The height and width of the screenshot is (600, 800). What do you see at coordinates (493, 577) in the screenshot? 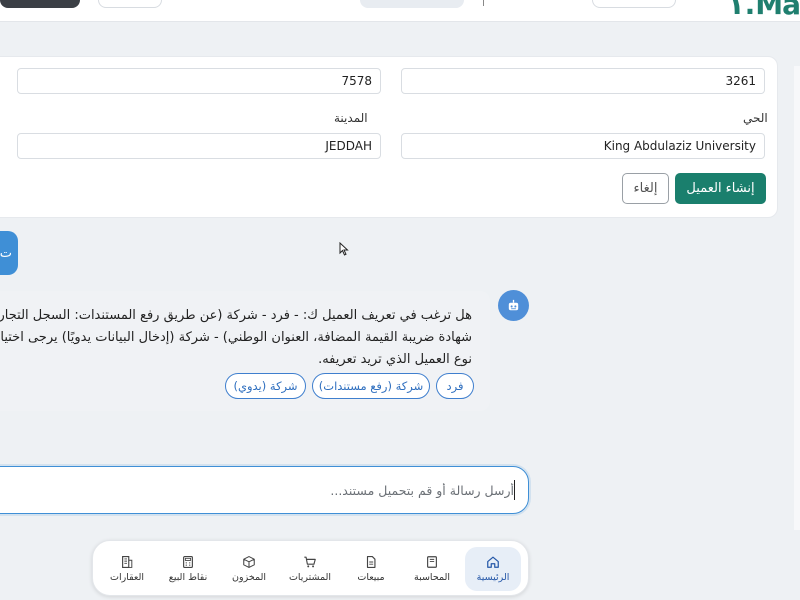
I see `nav-label-home: الرئيسية` at bounding box center [493, 577].